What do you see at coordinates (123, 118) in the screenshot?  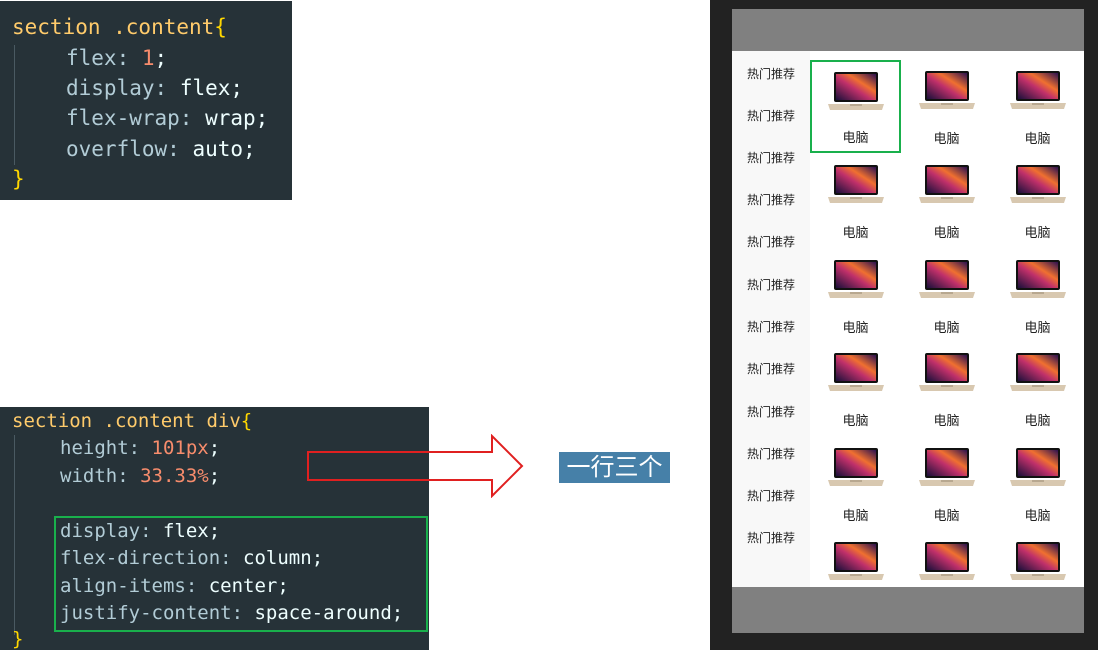 I see `css-property: flex-wrap` at bounding box center [123, 118].